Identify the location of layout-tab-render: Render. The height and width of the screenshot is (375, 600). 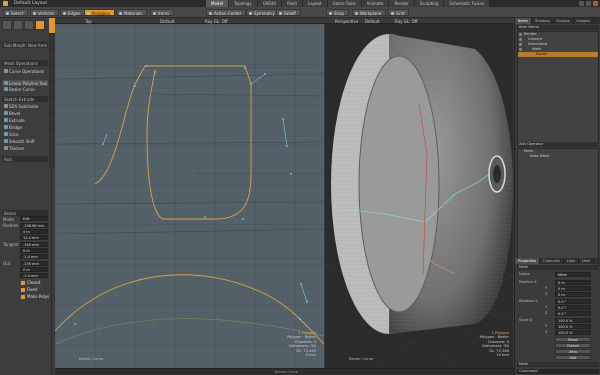
(402, 3).